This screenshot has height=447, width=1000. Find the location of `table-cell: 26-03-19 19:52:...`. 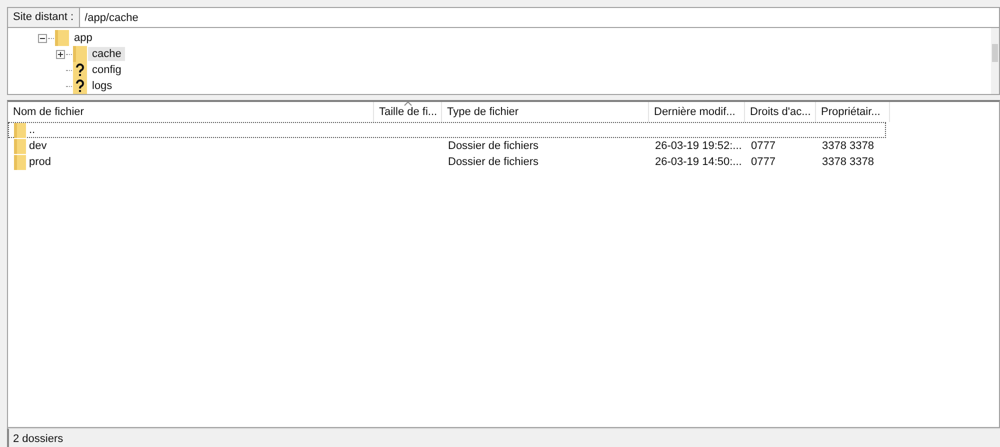

table-cell: 26-03-19 19:52:... is located at coordinates (698, 146).